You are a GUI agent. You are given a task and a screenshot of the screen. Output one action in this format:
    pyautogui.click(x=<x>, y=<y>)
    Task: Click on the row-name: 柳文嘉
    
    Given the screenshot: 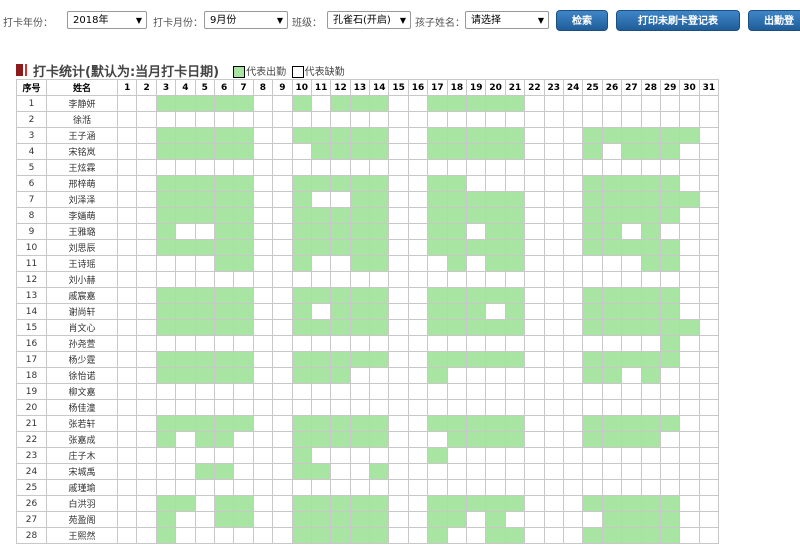 What is the action you would take?
    pyautogui.click(x=82, y=391)
    